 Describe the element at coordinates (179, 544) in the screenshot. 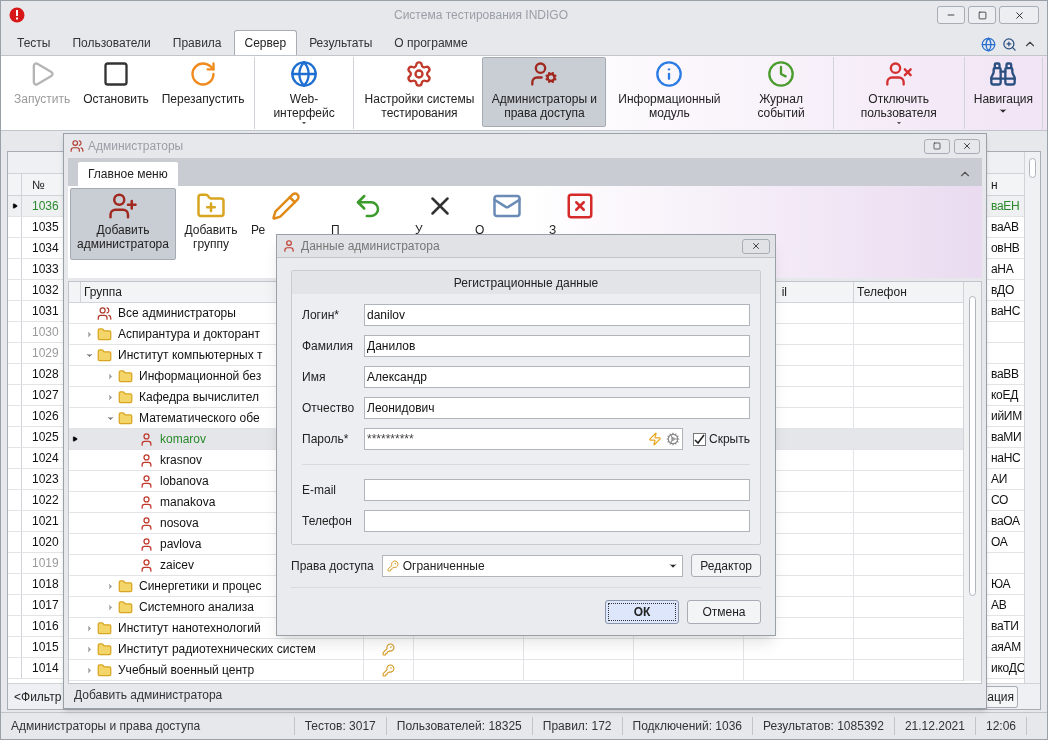

I see `tree-item: pavlova` at that location.